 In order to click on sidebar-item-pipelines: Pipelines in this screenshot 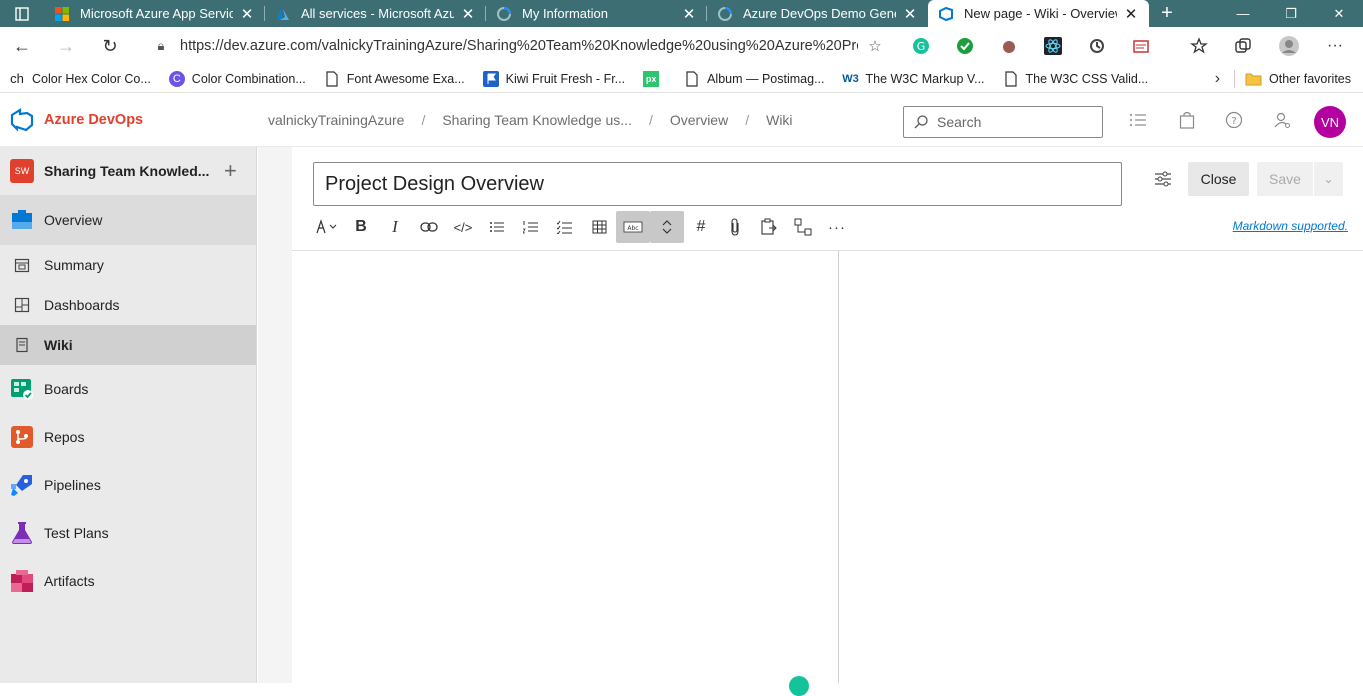, I will do `click(128, 485)`.